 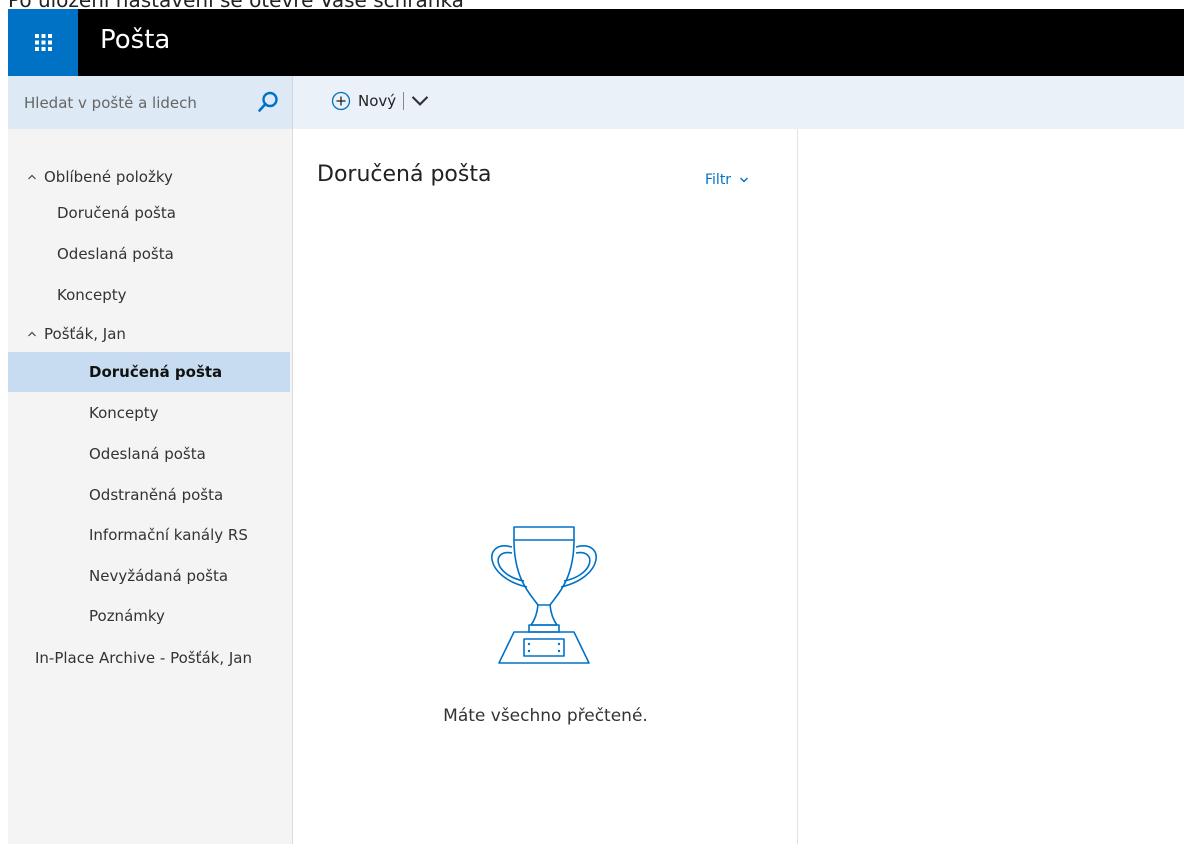 I want to click on search-icon, so click(x=268, y=102).